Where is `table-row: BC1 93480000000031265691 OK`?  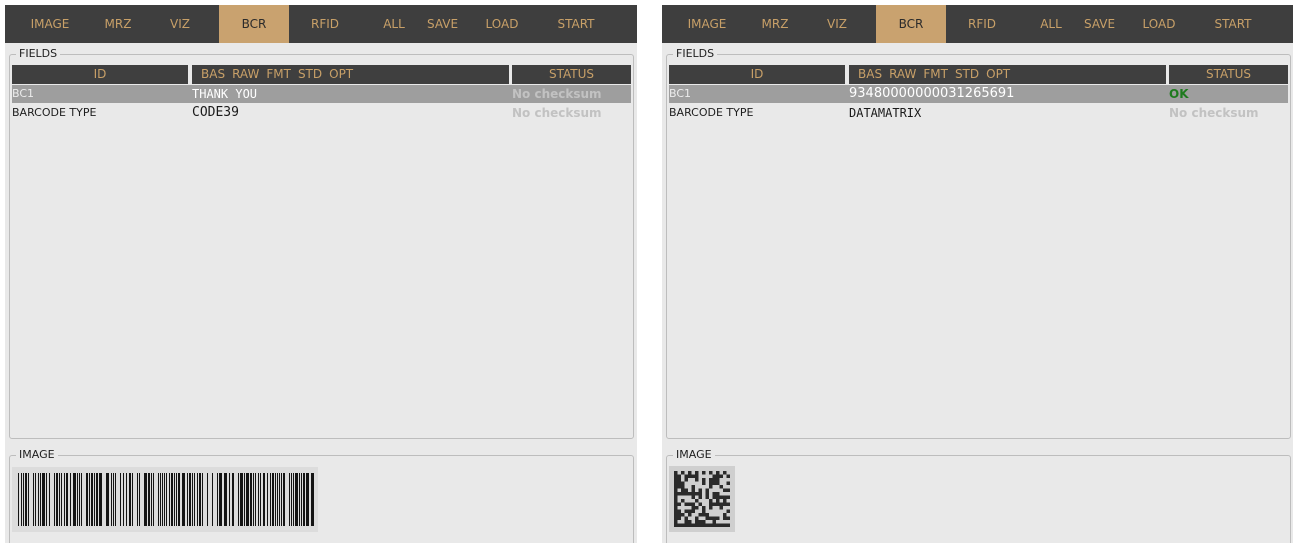 table-row: BC1 93480000000031265691 OK is located at coordinates (978, 94).